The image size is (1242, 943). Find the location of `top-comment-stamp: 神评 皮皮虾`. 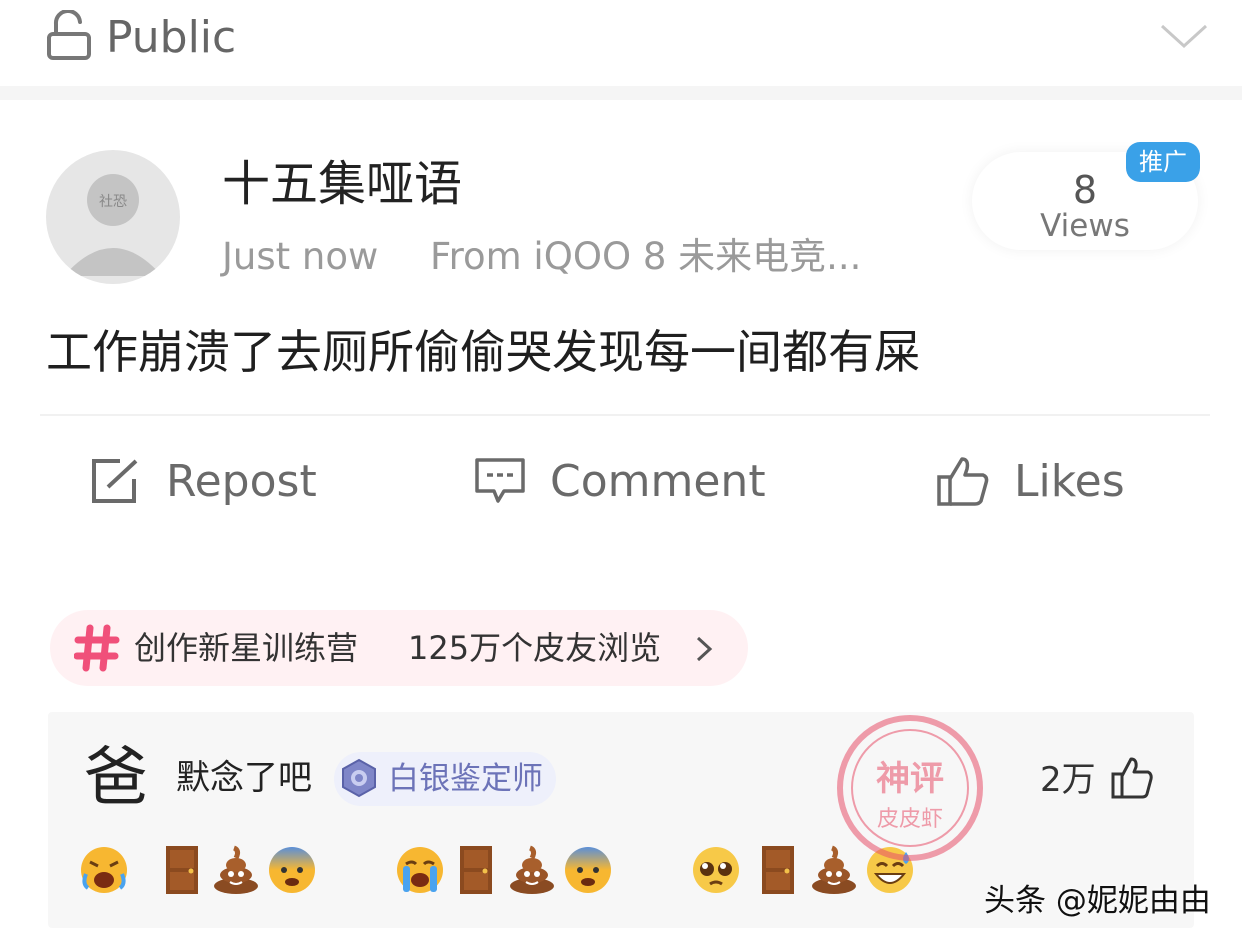

top-comment-stamp: 神评 皮皮虾 is located at coordinates (910, 788).